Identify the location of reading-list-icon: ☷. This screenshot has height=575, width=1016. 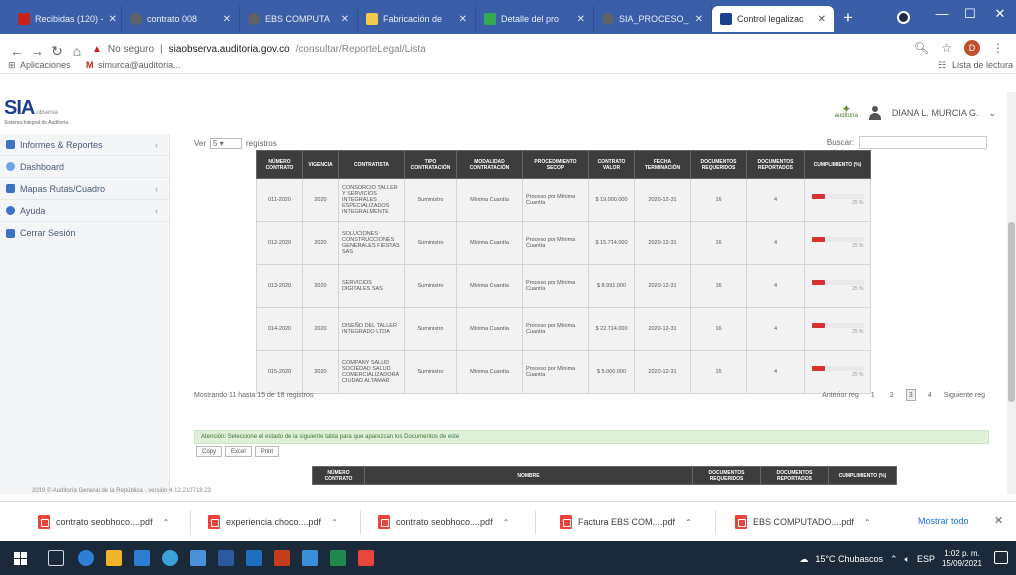
(942, 65).